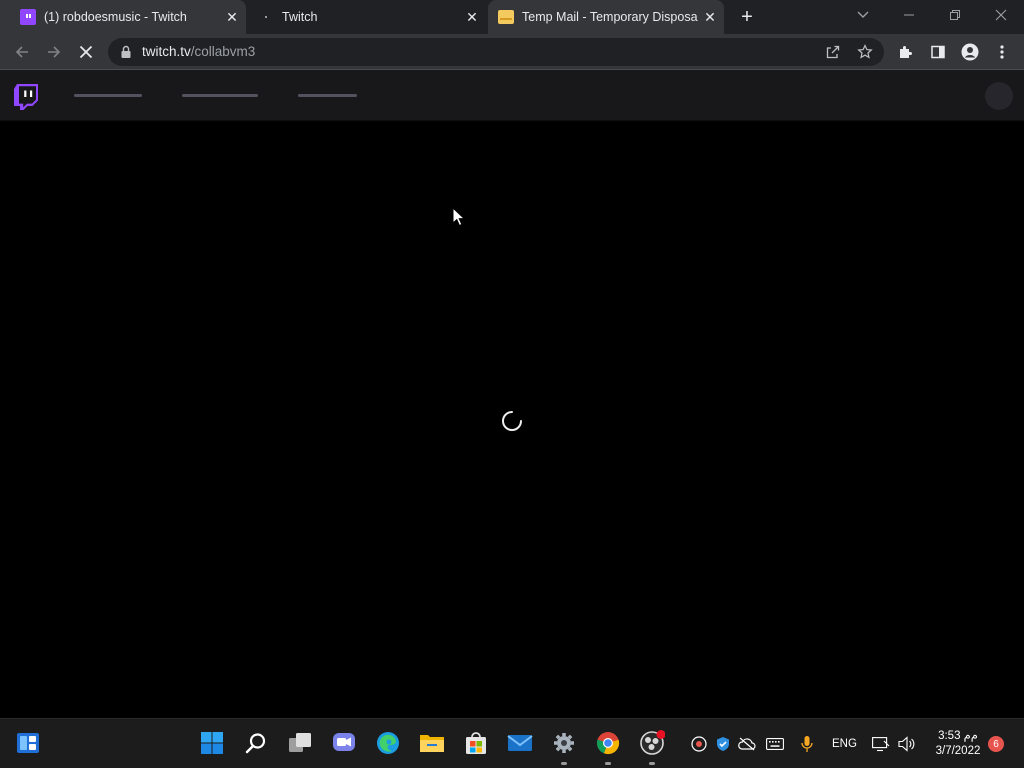  I want to click on settings-icon, so click(564, 743).